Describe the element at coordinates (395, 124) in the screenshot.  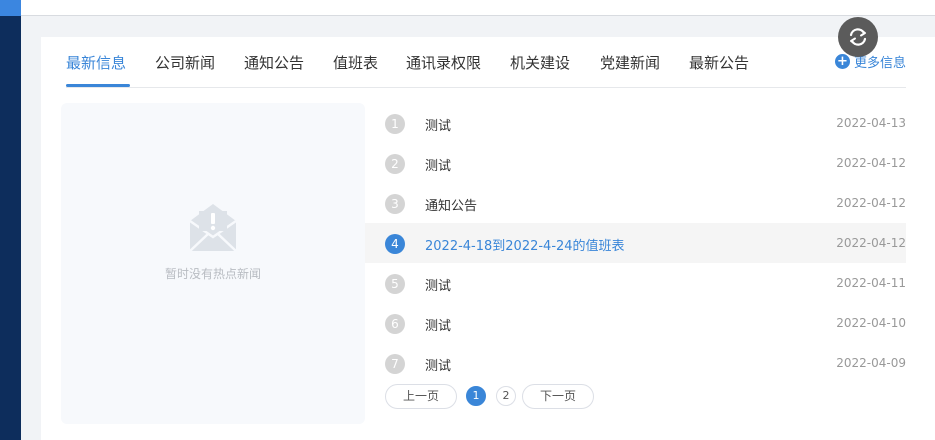
I see `rank-badge: 1` at that location.